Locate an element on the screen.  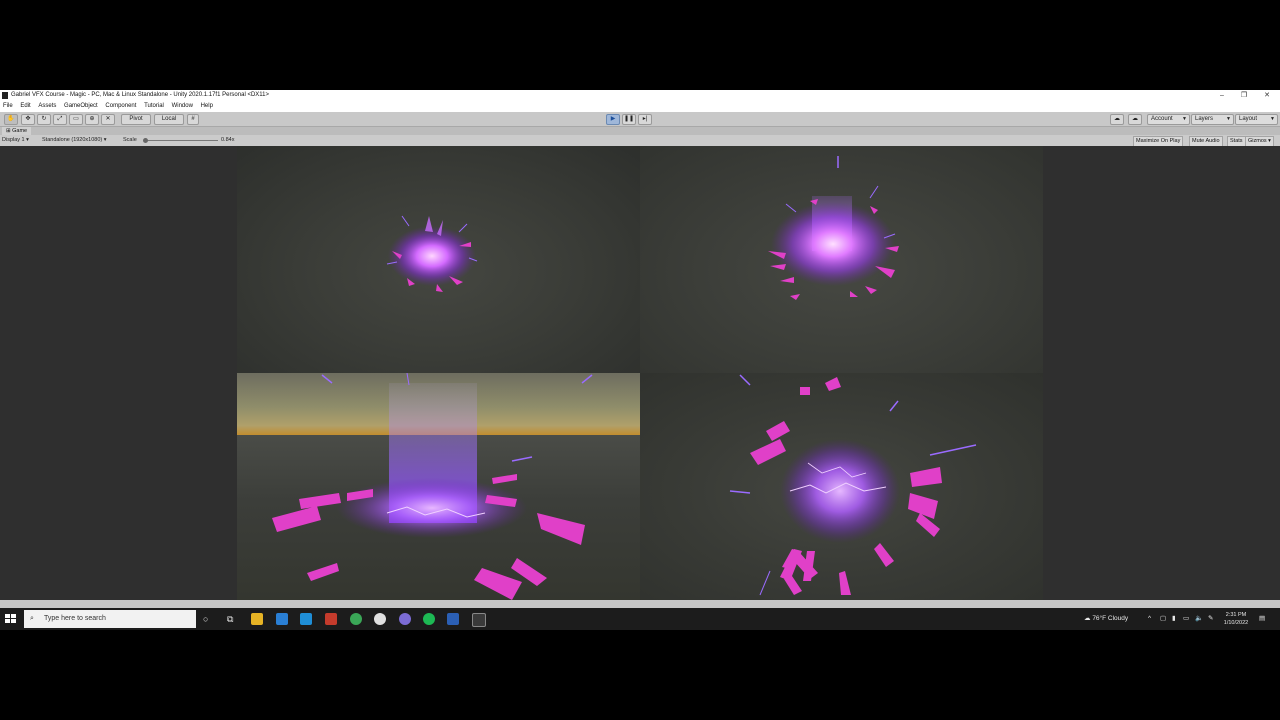
mail-icon is located at coordinates (306, 619).